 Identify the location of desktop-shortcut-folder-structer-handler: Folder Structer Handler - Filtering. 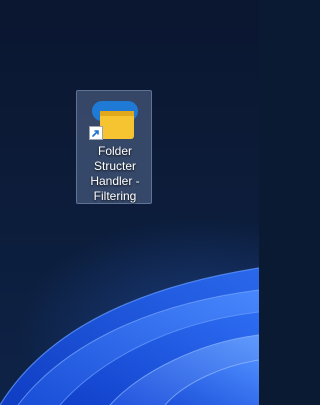
(114, 147).